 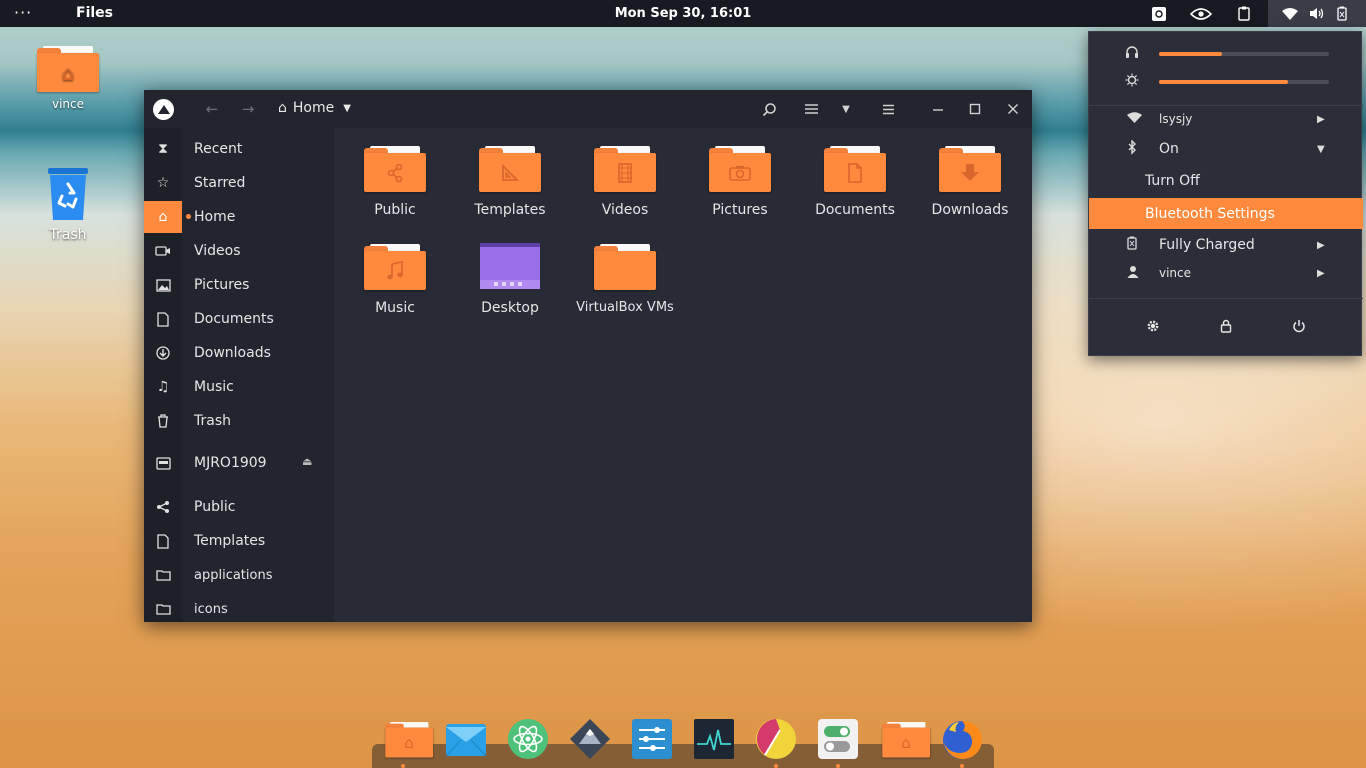 I want to click on sidebar-item-pictures: Pictures, so click(x=239, y=285).